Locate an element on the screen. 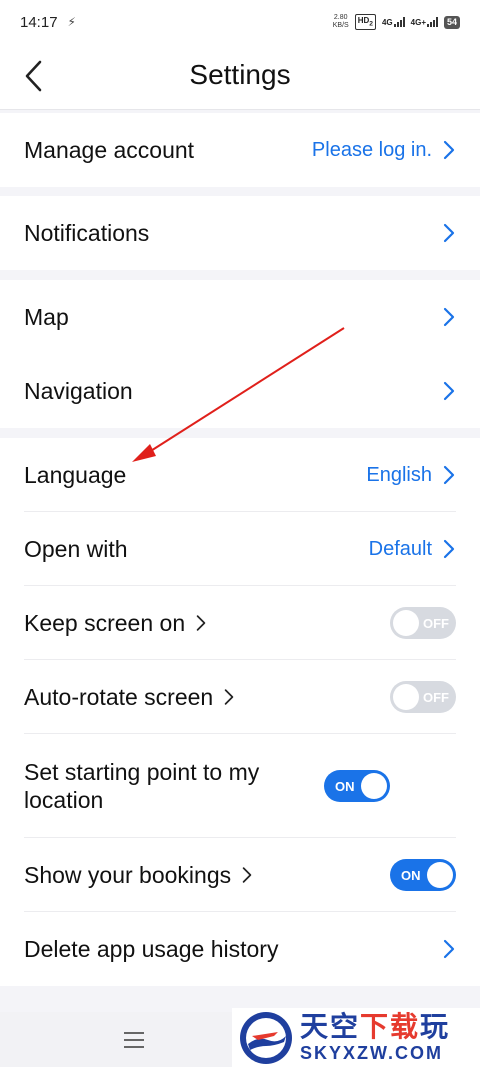  delete-history-row: Delete app usage history is located at coordinates (240, 949).